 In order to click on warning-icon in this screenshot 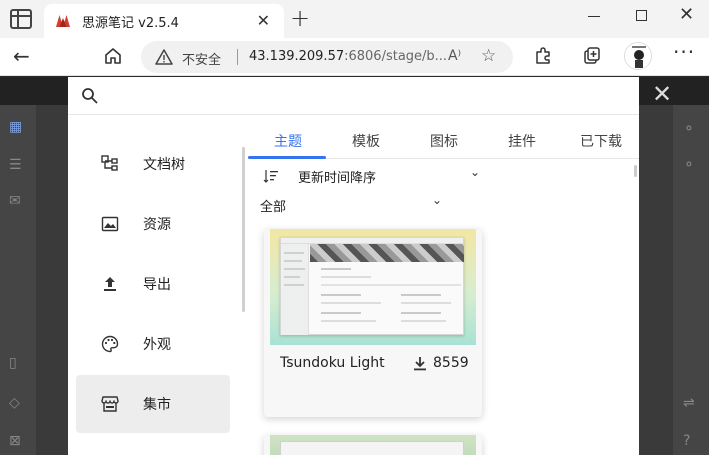, I will do `click(164, 57)`.